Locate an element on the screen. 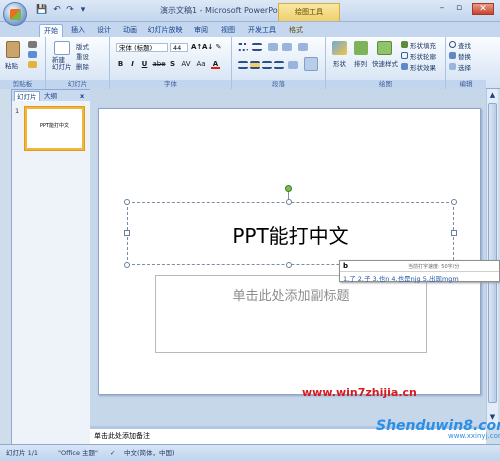  underline-button: U is located at coordinates (144, 64).